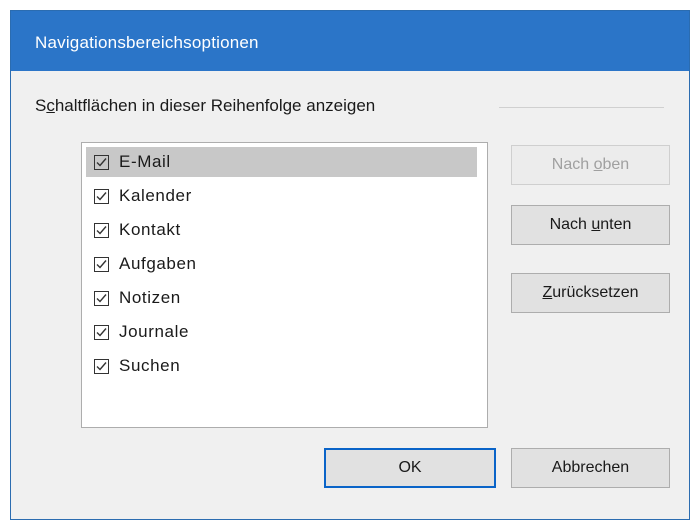 The image size is (699, 529). I want to click on move-down-label-rest: nten, so click(616, 224).